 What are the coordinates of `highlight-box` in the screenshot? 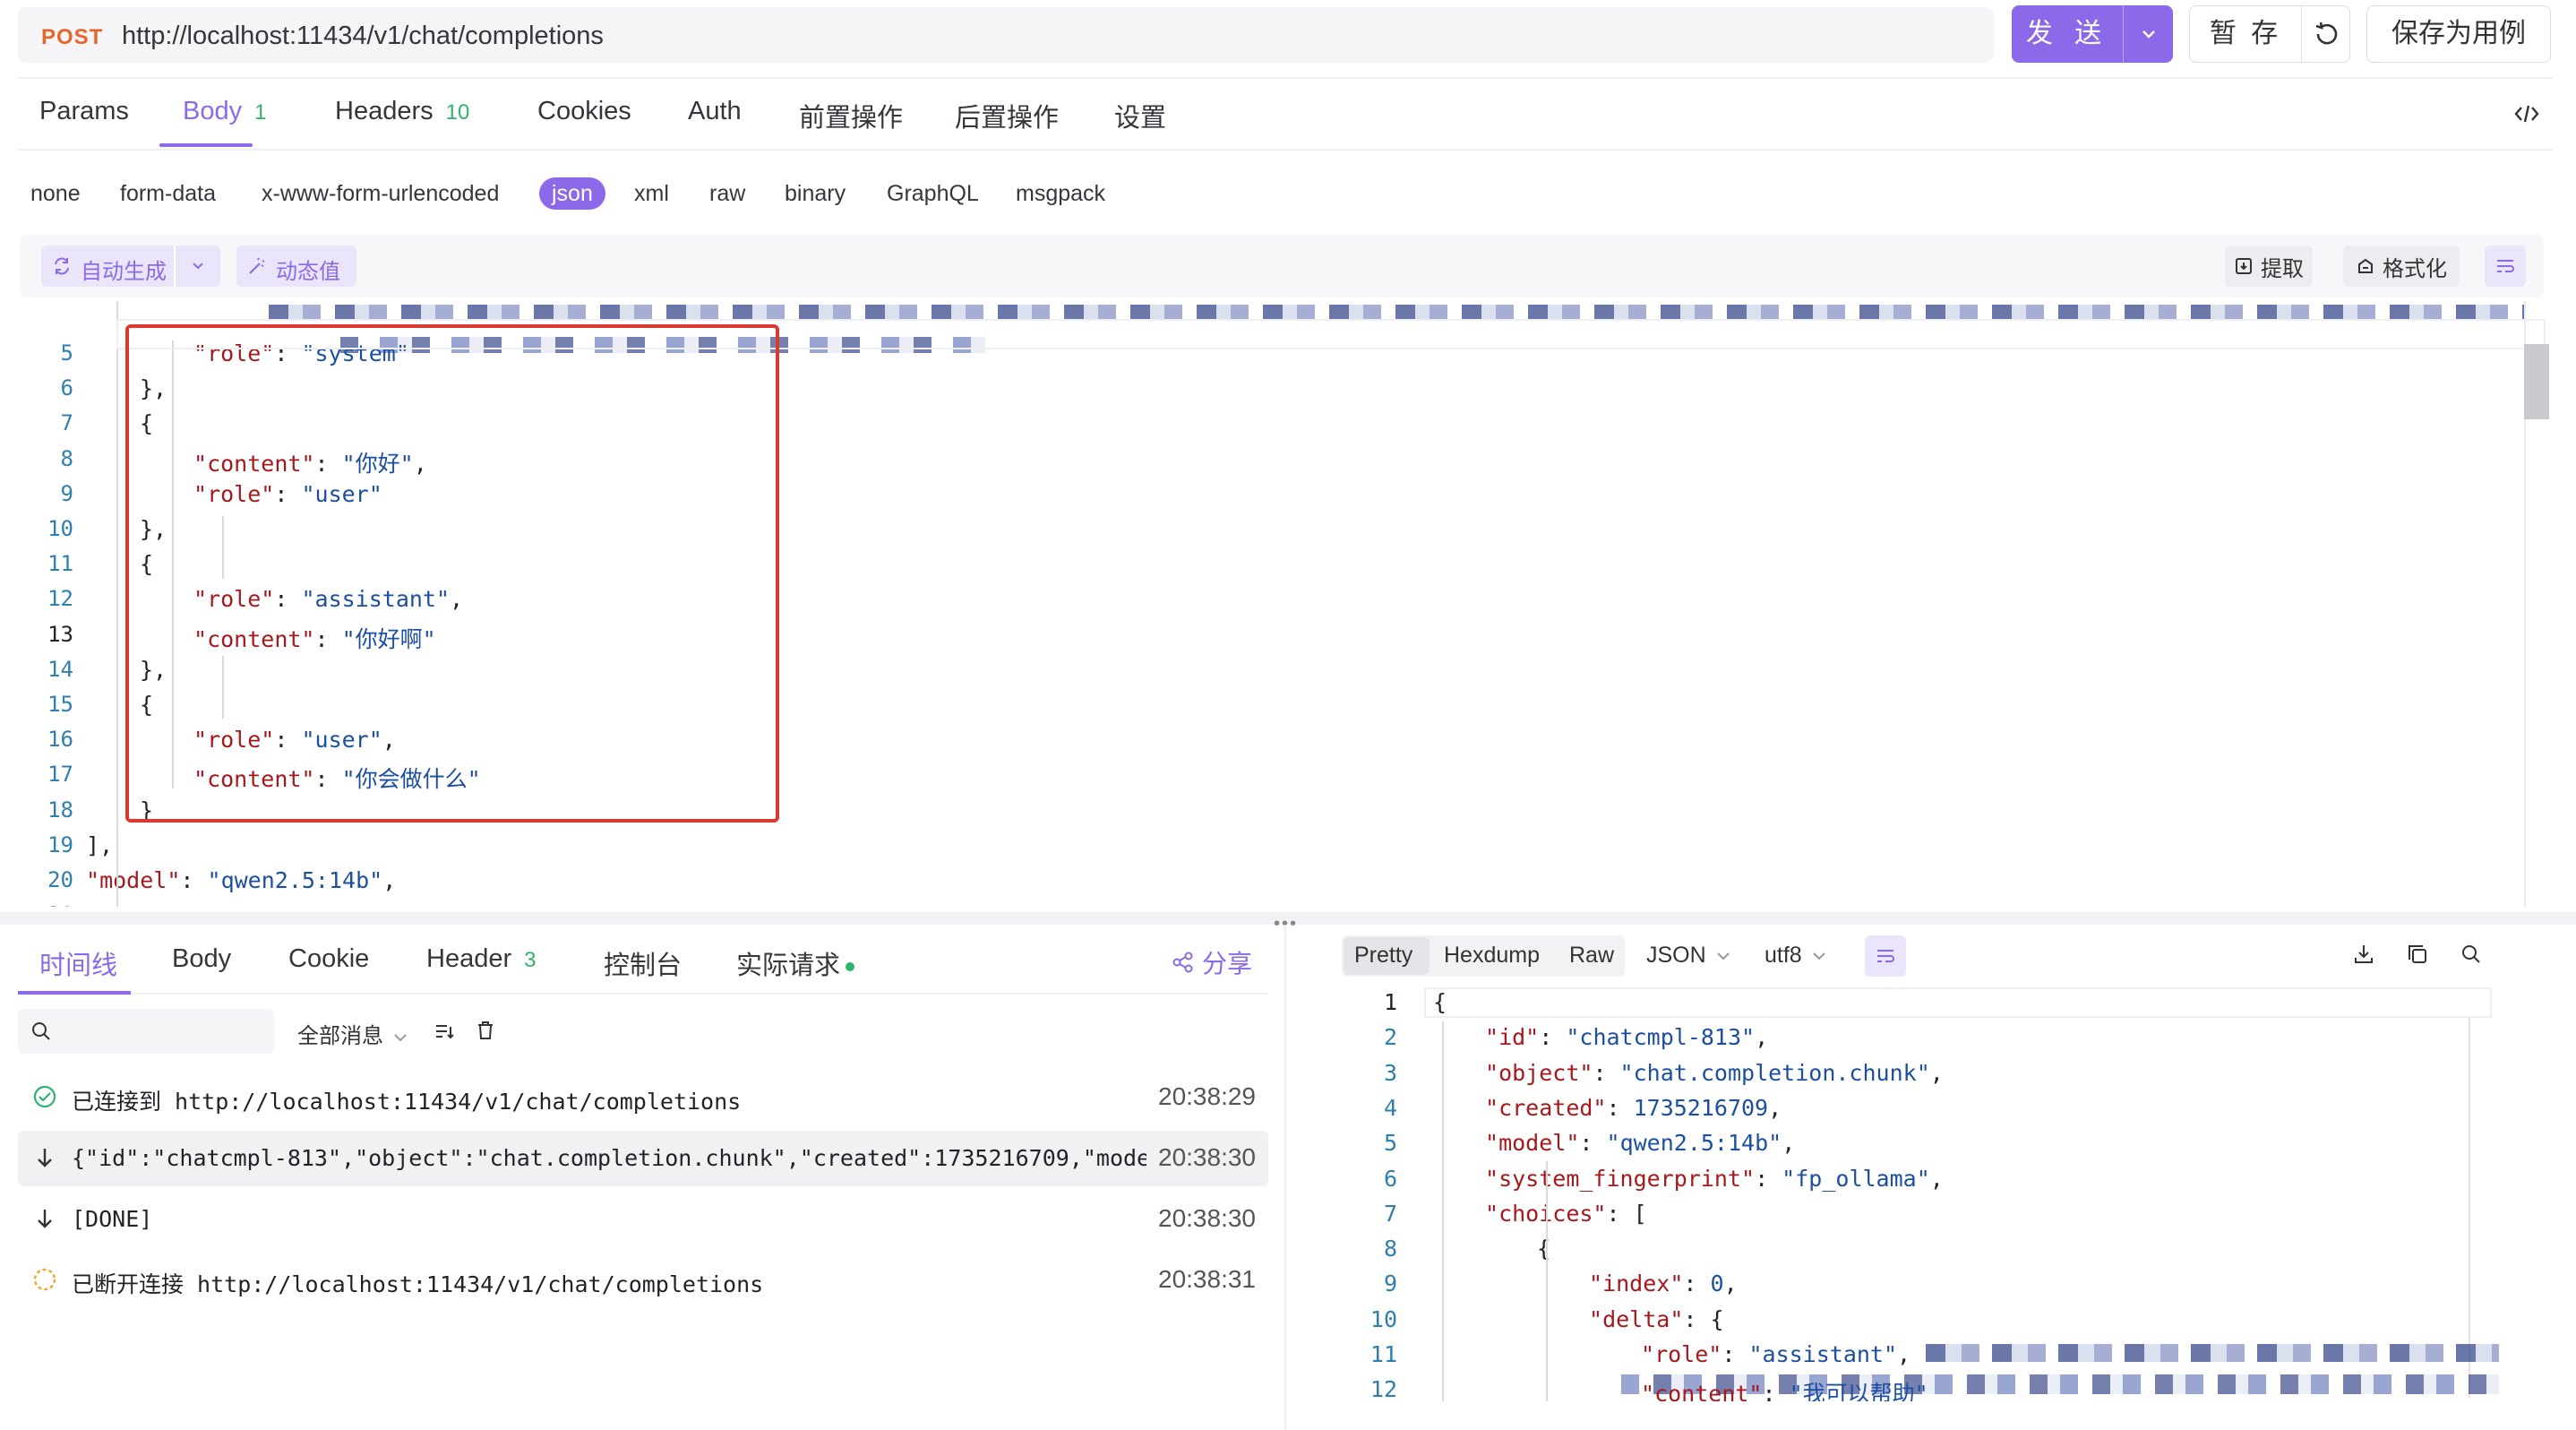 It's located at (452, 573).